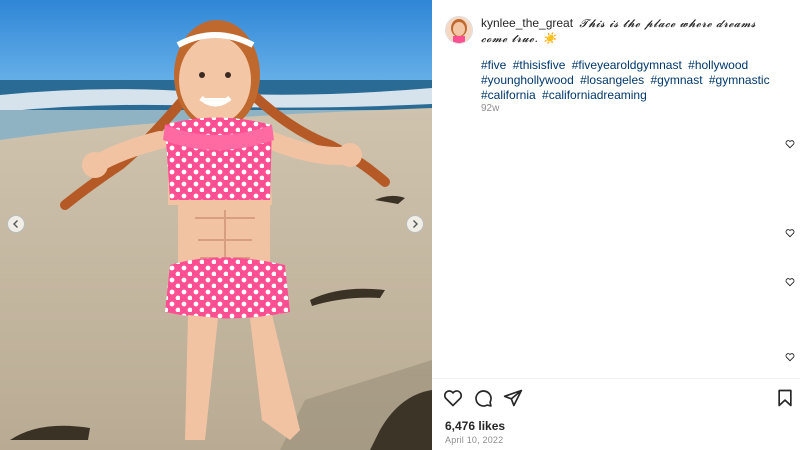 The width and height of the screenshot is (800, 450). What do you see at coordinates (677, 80) in the screenshot?
I see `hashtag-link: #gymnast` at bounding box center [677, 80].